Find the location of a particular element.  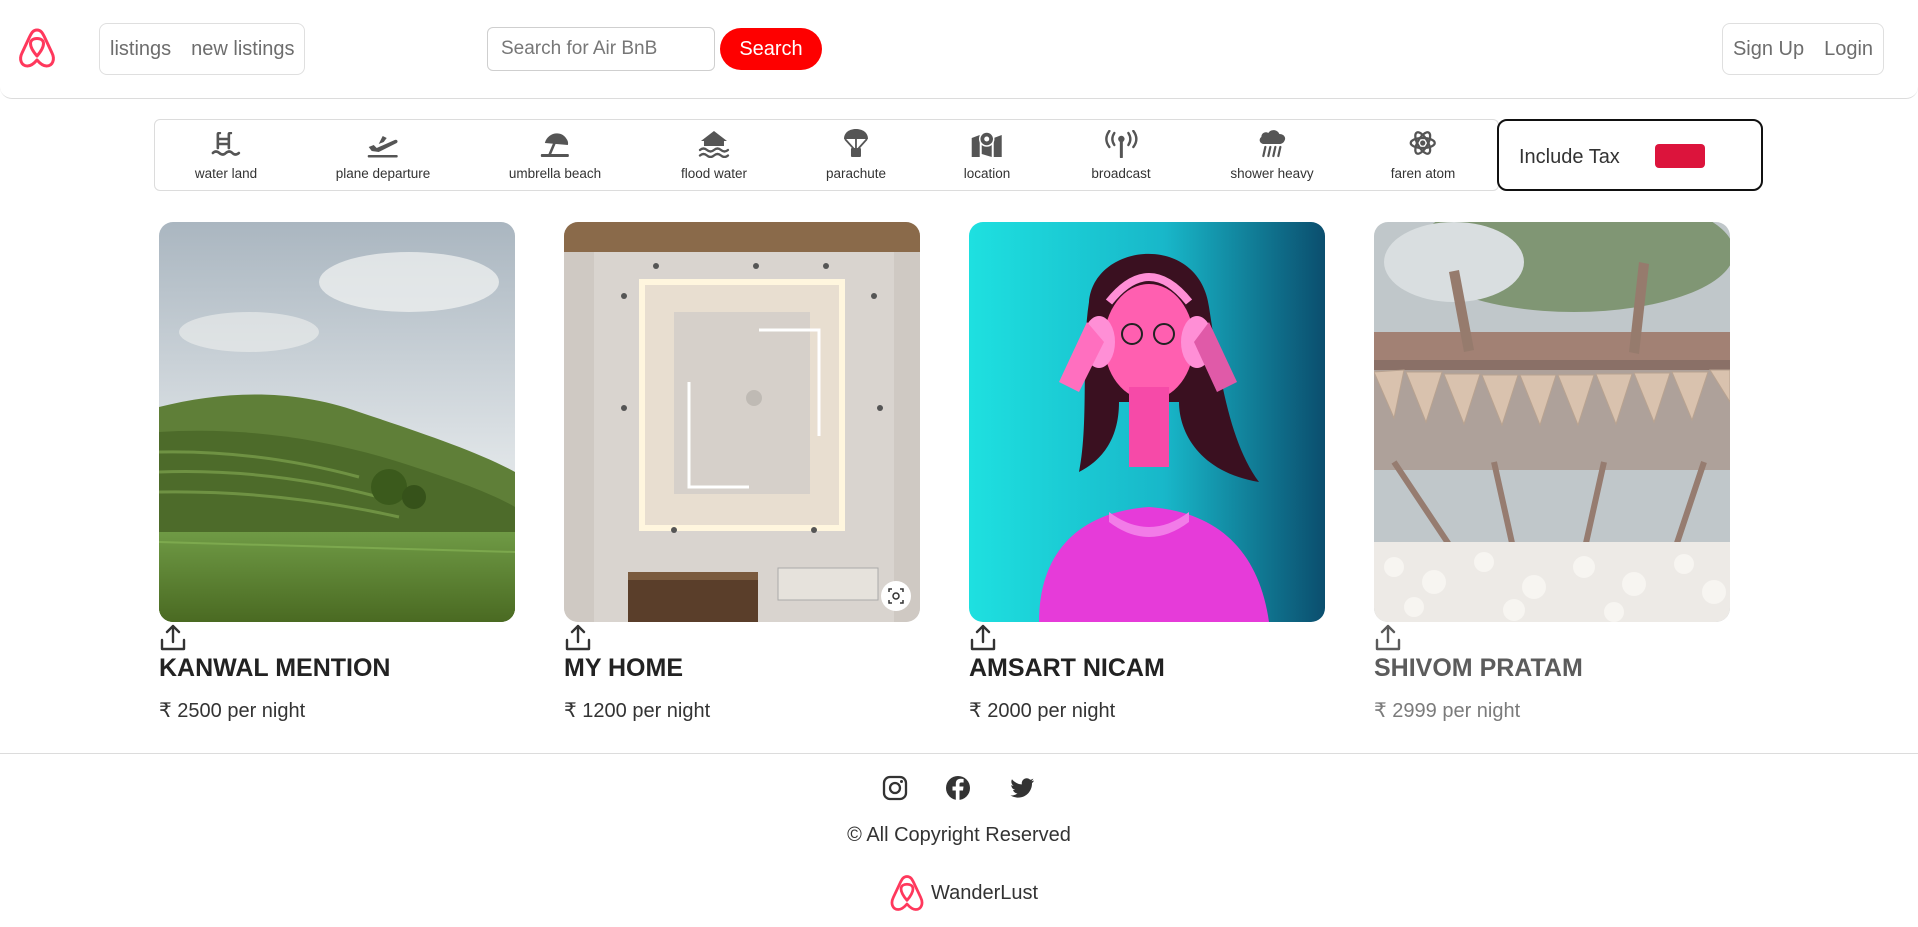

tax-switch is located at coordinates (1680, 156).